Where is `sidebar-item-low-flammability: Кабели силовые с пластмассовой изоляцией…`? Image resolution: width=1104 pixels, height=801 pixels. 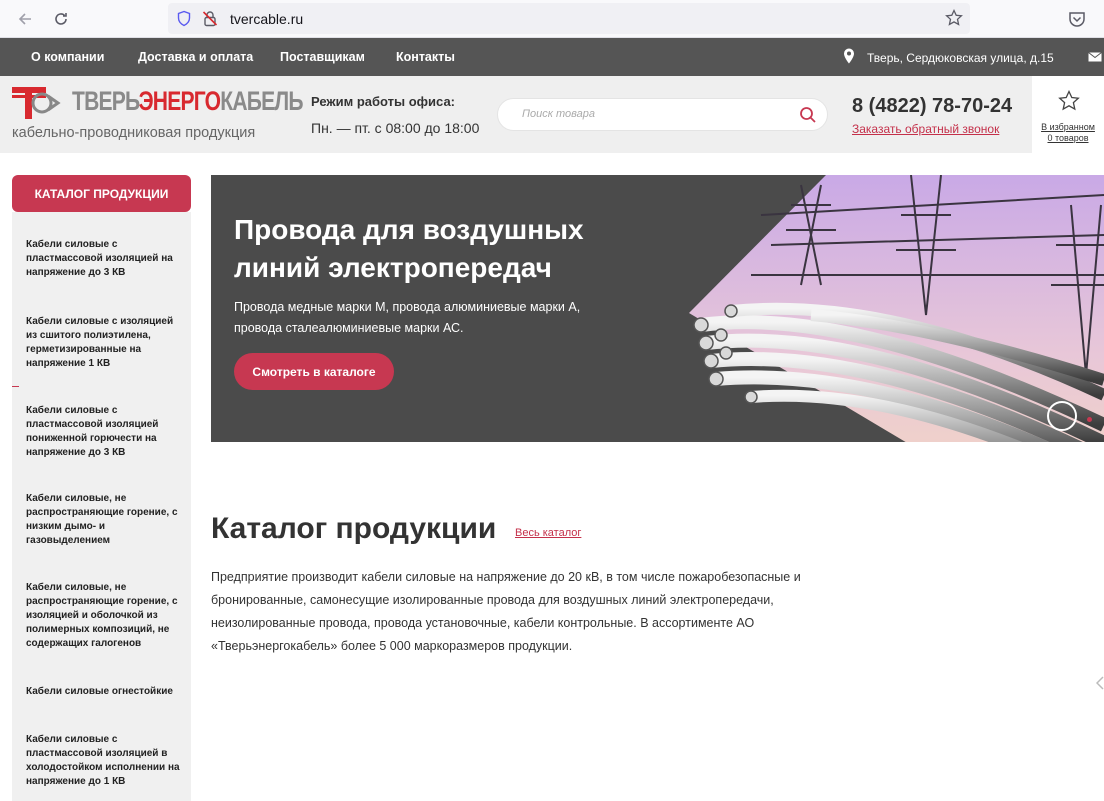
sidebar-item-low-flammability: Кабели силовые с пластмассовой изоляцией… is located at coordinates (104, 432).